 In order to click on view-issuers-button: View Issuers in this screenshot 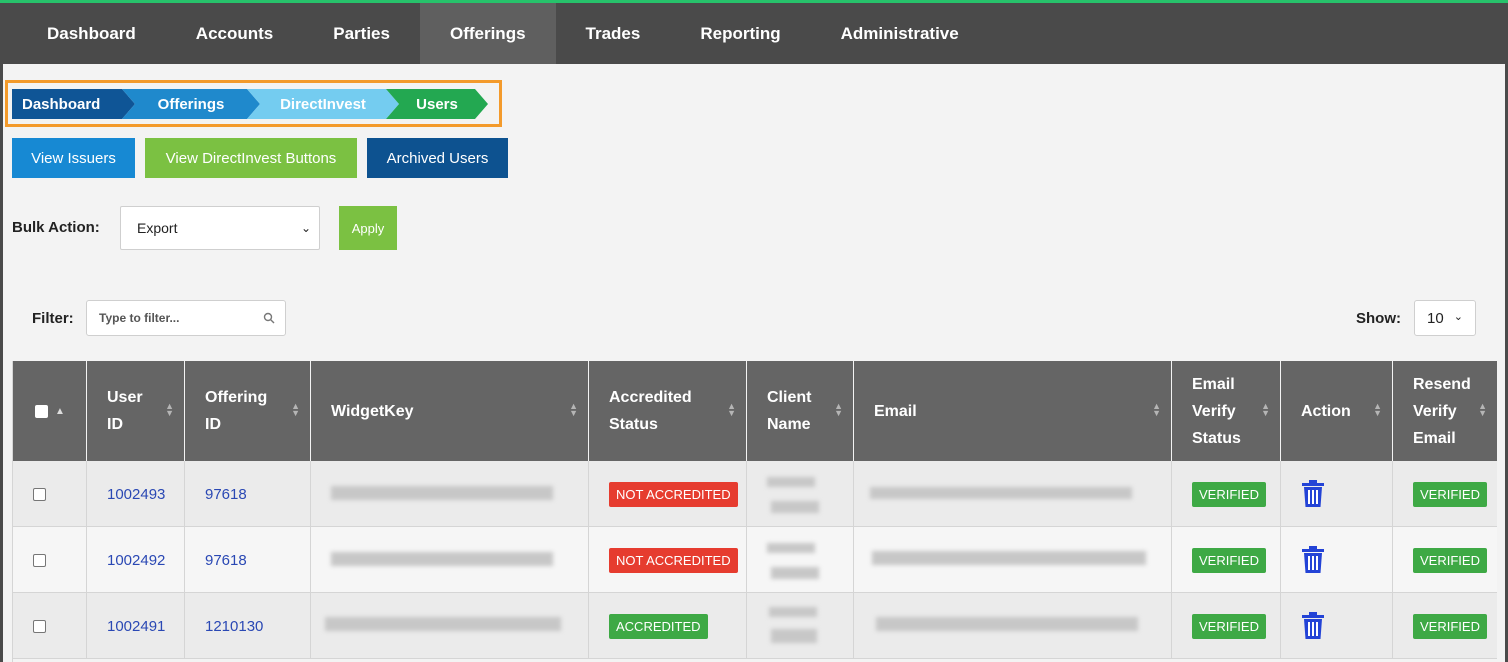, I will do `click(73, 158)`.